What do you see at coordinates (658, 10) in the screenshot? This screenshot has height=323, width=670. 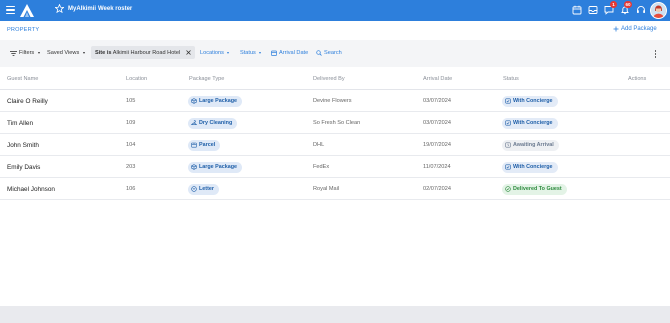 I see `user-avatar` at bounding box center [658, 10].